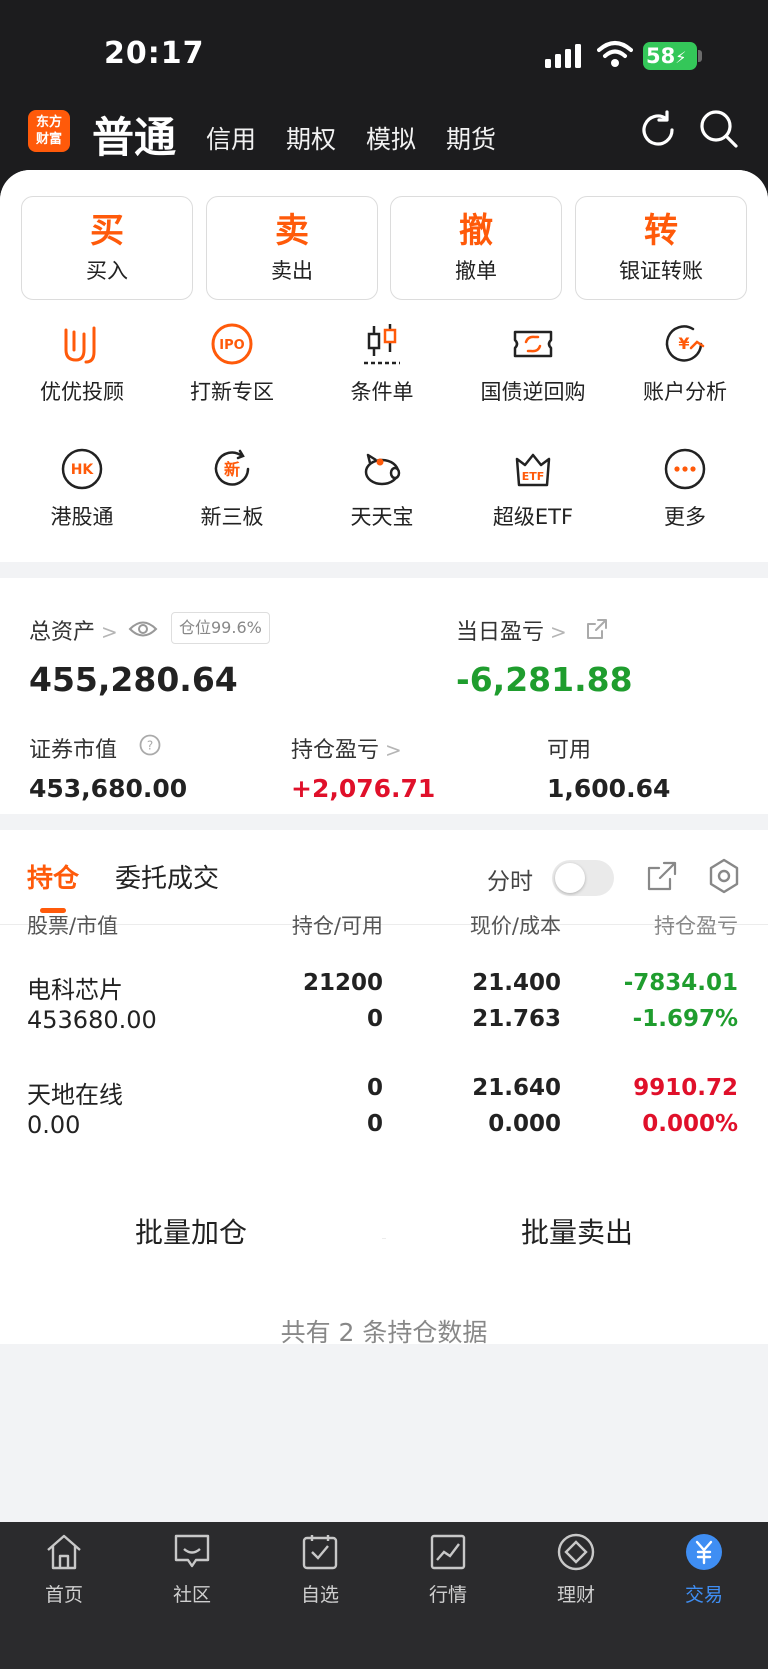 Image resolution: width=768 pixels, height=1669 pixels. What do you see at coordinates (685, 469) in the screenshot?
I see `more-icon` at bounding box center [685, 469].